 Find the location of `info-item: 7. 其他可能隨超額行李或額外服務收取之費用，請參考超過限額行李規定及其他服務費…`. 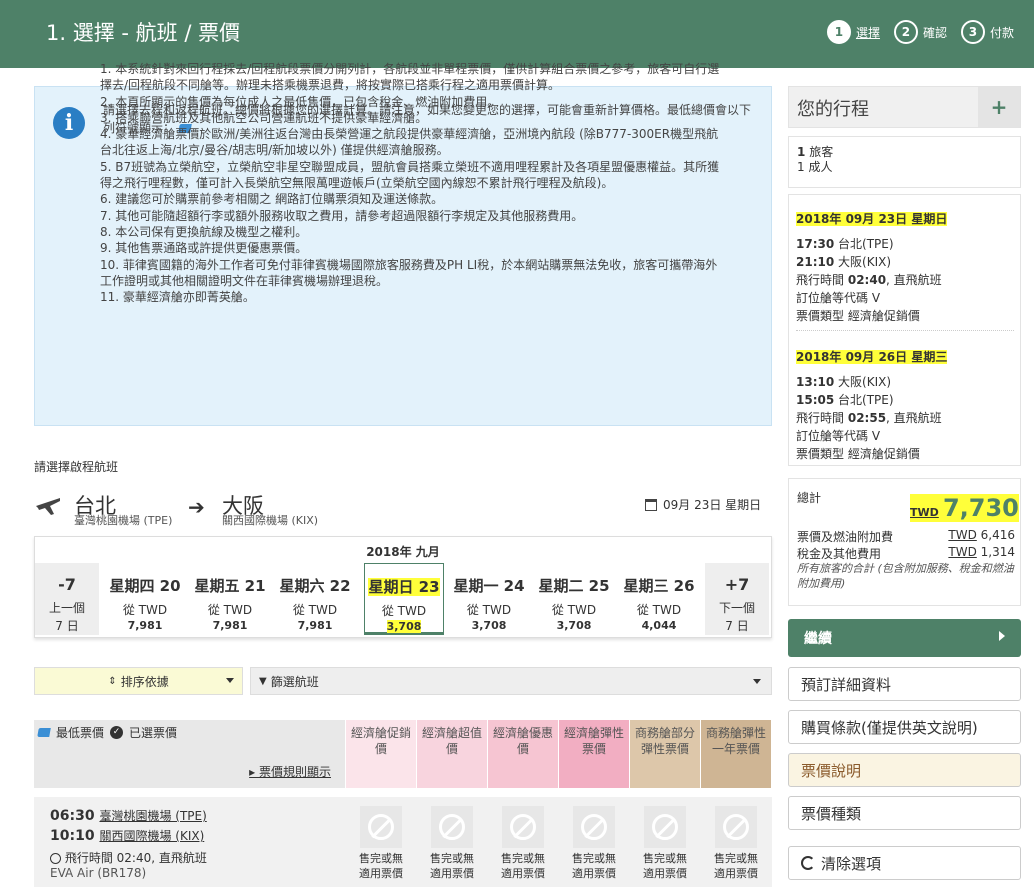

info-item: 7. 其他可能隨超額行李或額外服務收取之費用，請參考超過限額行李規定及其他服務費… is located at coordinates (410, 216).